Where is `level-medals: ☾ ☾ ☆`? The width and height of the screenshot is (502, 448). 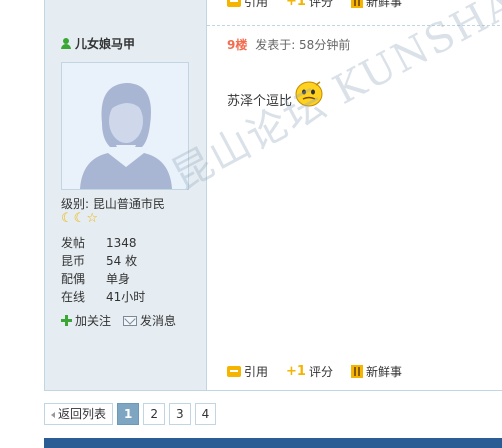
level-medals: ☾ ☾ ☆ is located at coordinates (79, 218).